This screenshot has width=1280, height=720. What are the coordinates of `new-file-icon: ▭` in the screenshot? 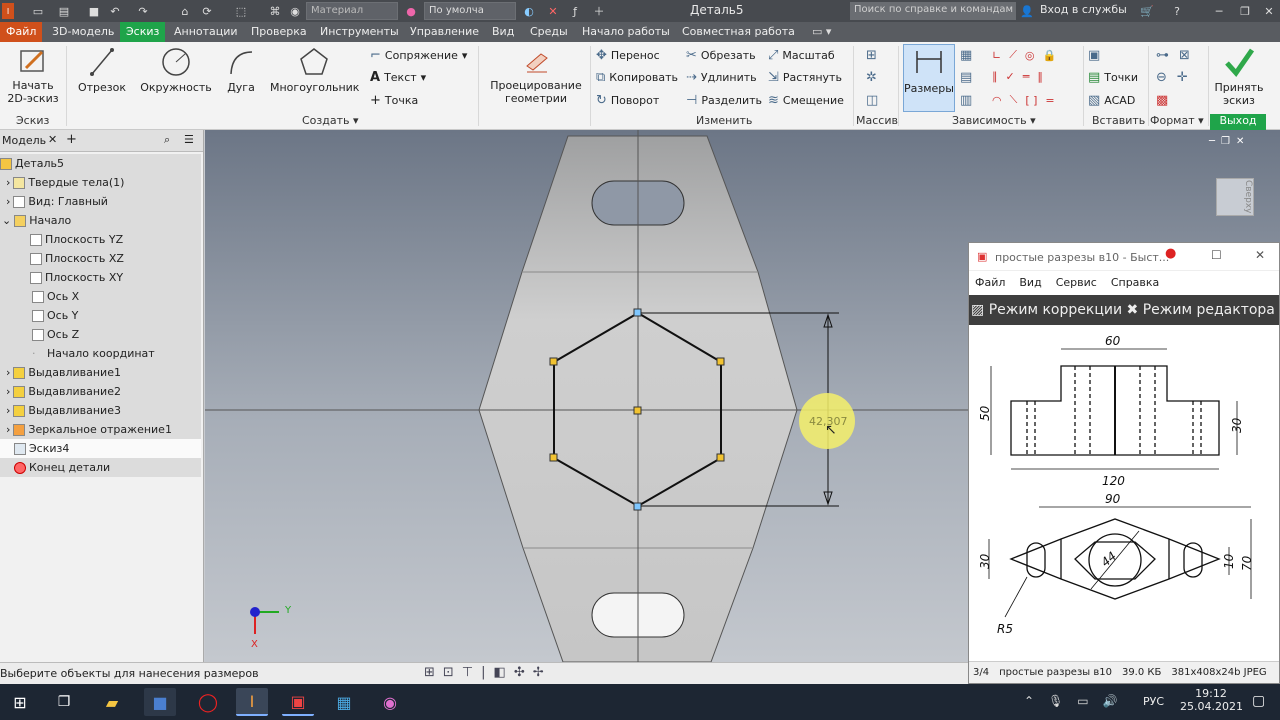 It's located at (38, 11).